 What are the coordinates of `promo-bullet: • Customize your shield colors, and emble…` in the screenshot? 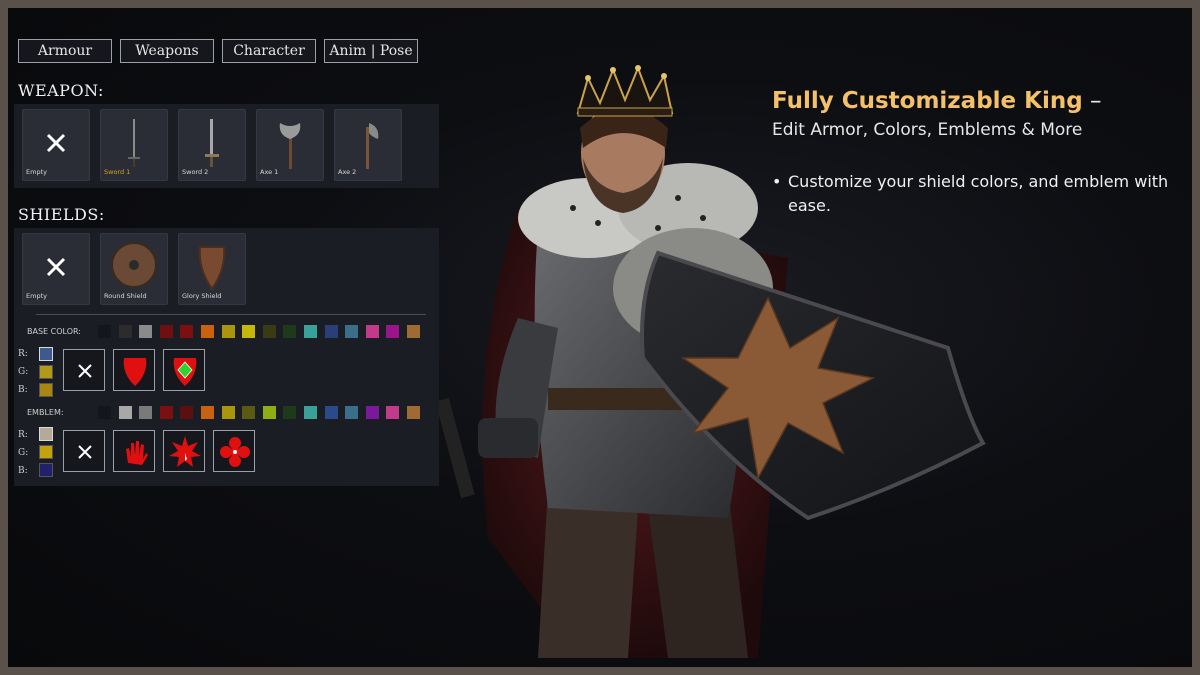 It's located at (972, 194).